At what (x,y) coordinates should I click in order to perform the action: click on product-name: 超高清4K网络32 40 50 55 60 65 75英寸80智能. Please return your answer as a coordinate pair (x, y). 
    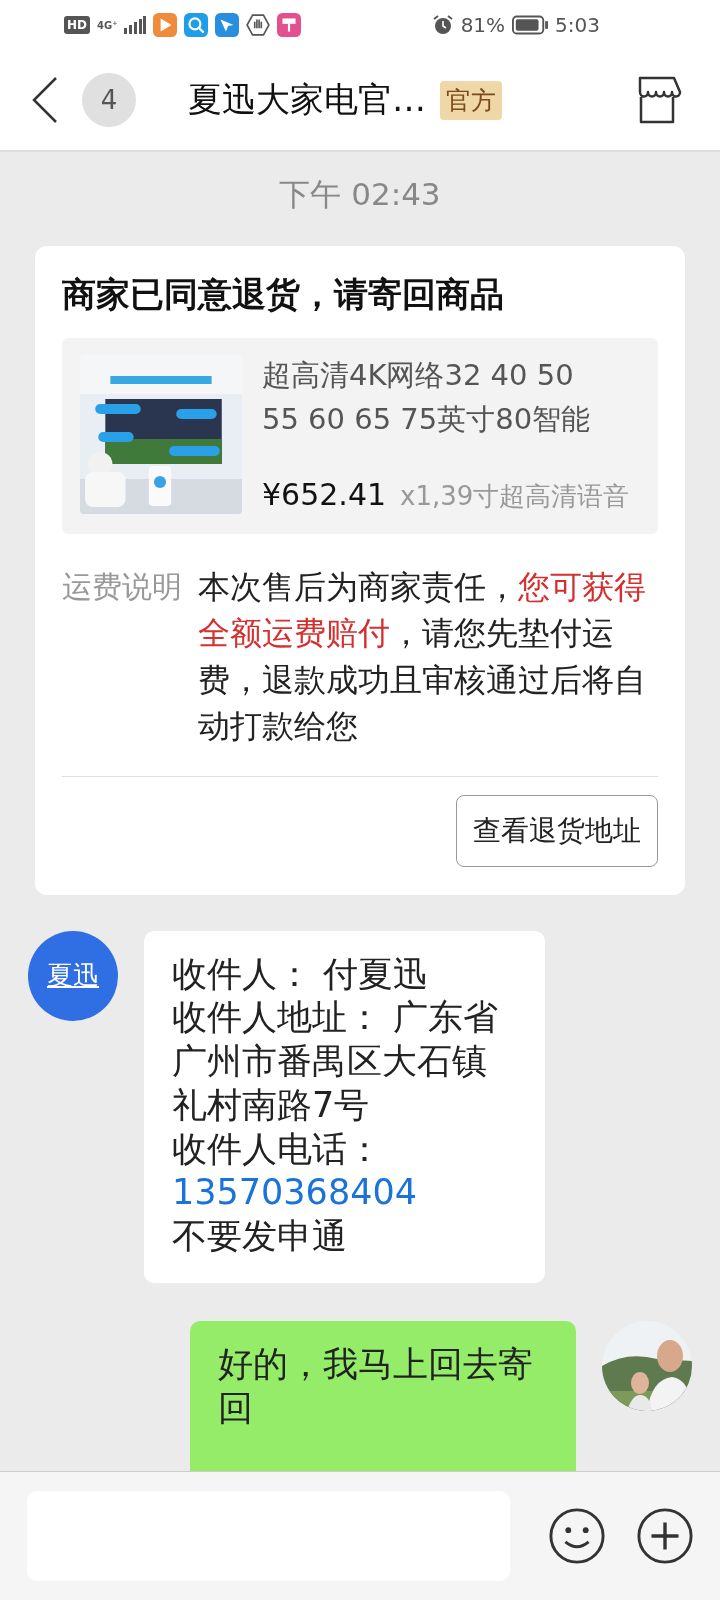
    Looking at the image, I should click on (427, 397).